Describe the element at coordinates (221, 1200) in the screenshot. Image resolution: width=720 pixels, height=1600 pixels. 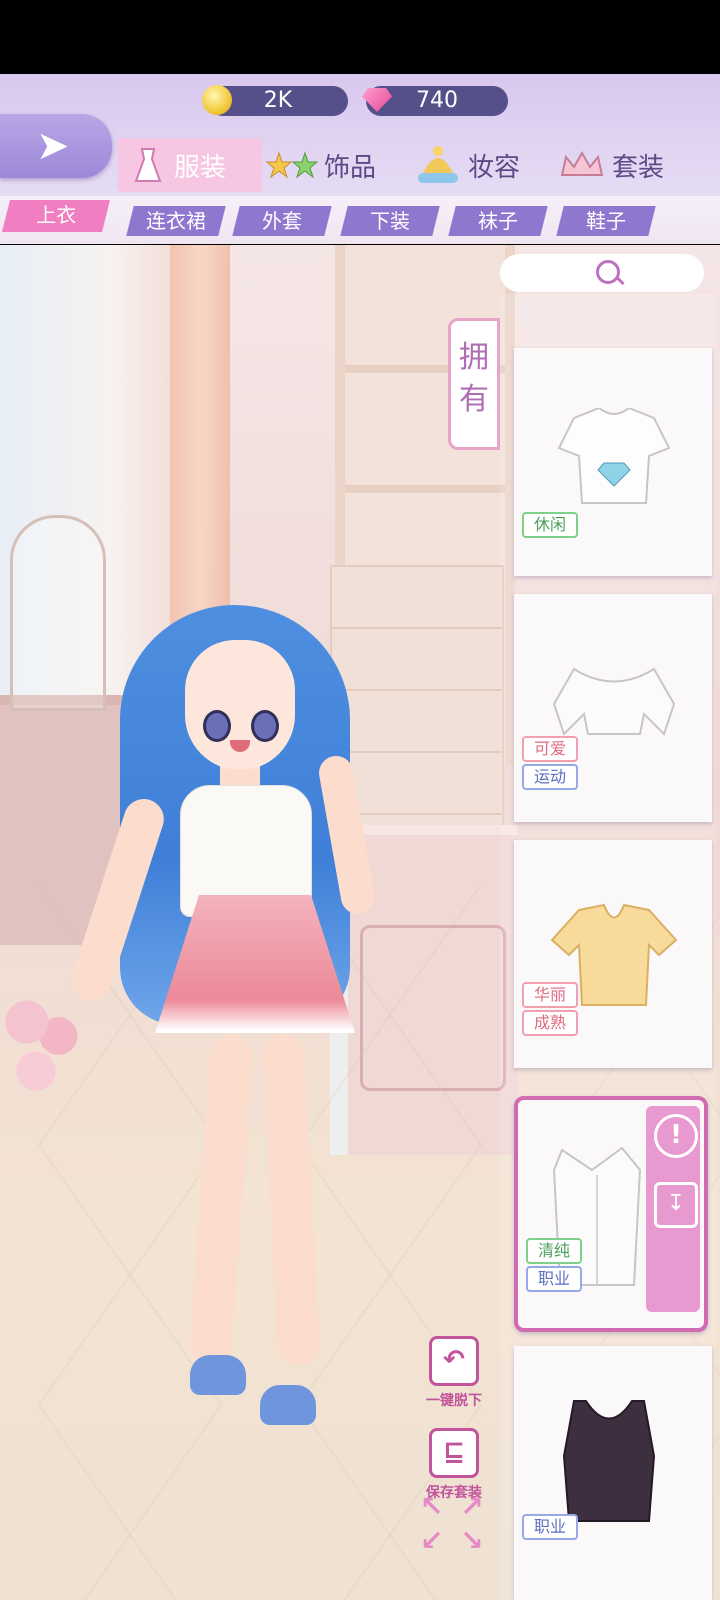
I see `leg-left` at that location.